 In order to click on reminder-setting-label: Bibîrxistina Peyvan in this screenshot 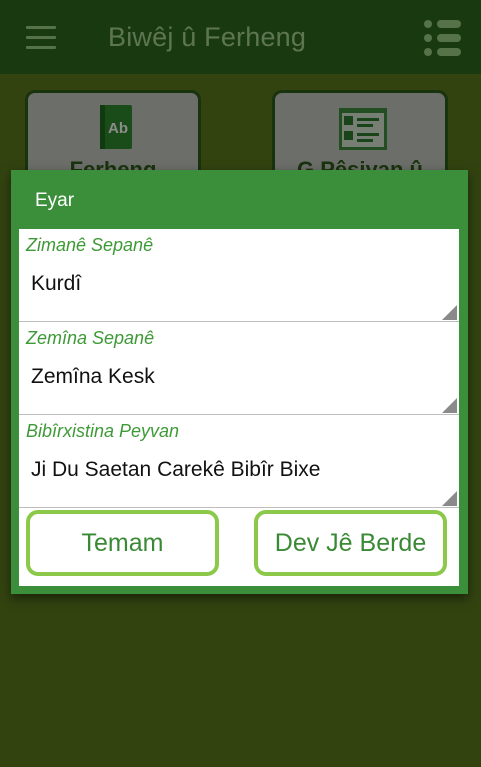, I will do `click(103, 431)`.